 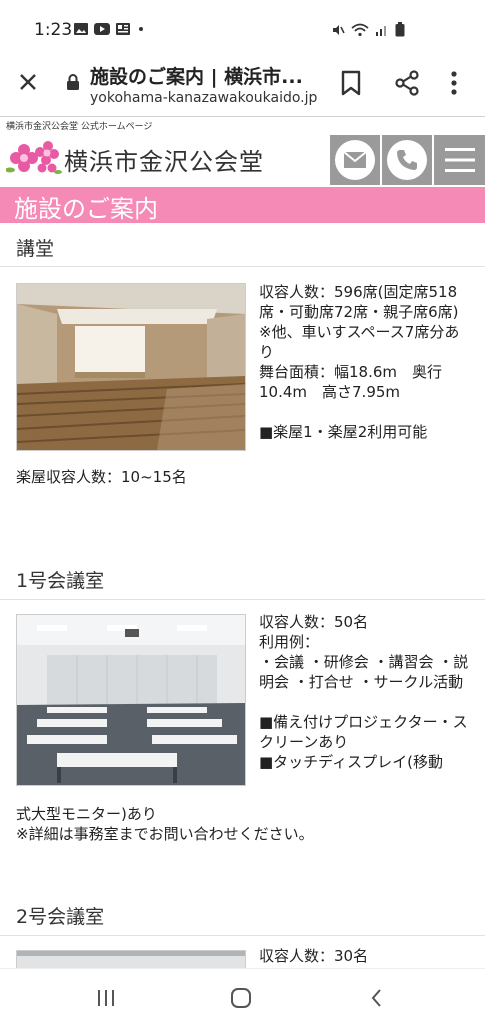 I want to click on back-icon, so click(x=376, y=998).